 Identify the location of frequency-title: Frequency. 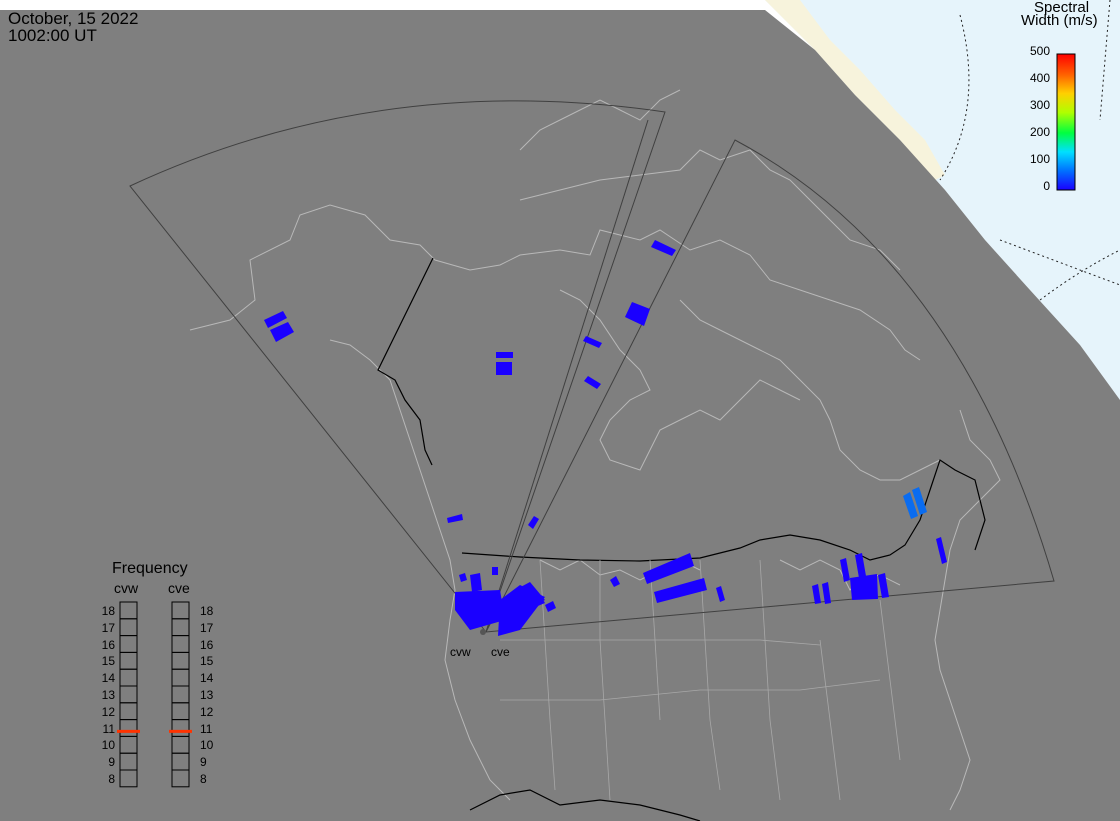
(150, 568).